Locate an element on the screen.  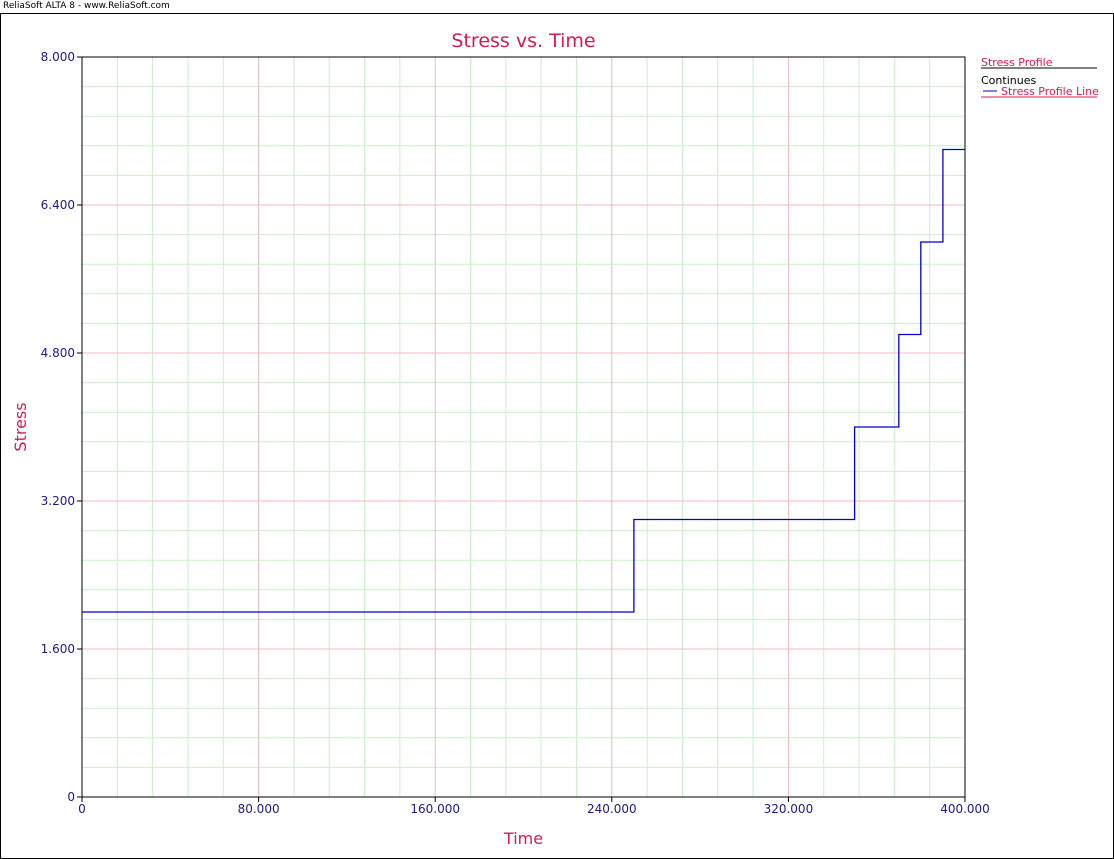
y-tick-label: 4.800 is located at coordinates (58, 353).